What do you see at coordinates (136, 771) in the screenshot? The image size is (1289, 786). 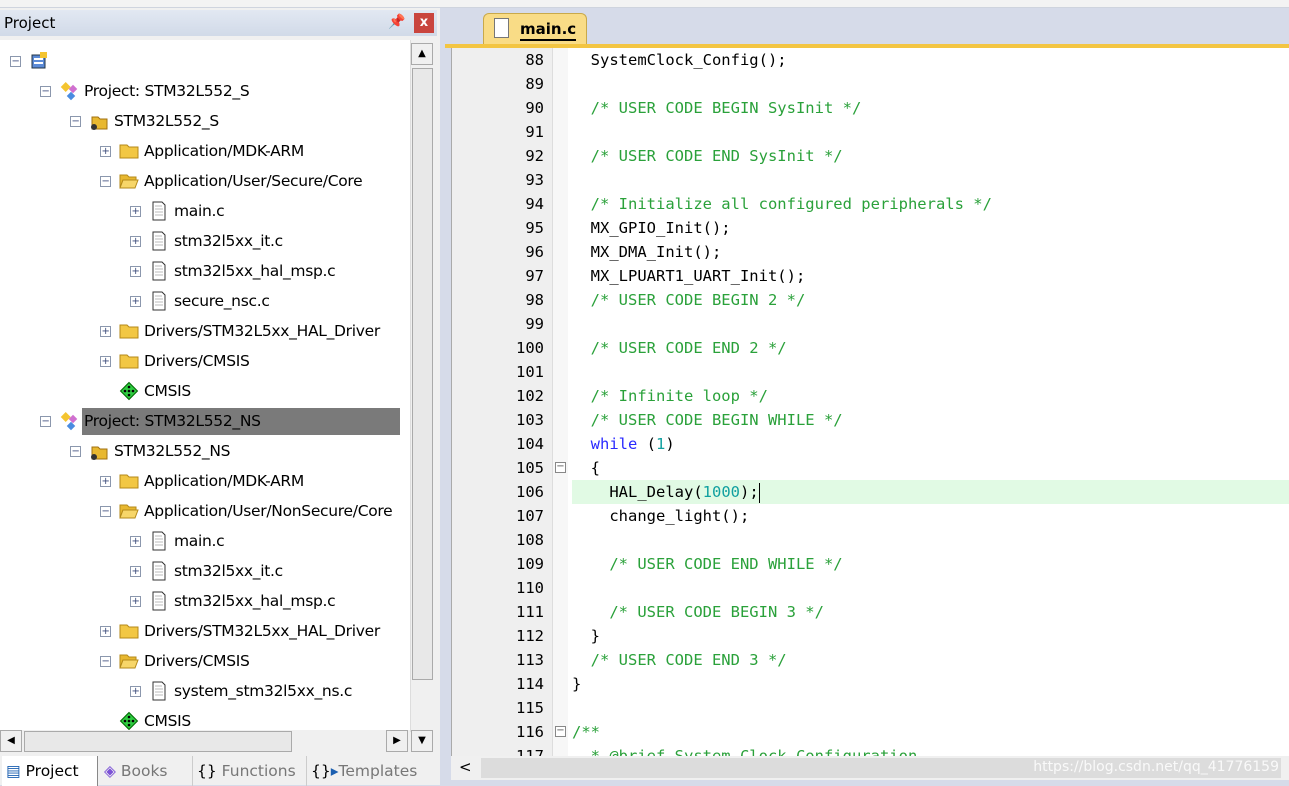 I see `tab-books: ◈ Books` at bounding box center [136, 771].